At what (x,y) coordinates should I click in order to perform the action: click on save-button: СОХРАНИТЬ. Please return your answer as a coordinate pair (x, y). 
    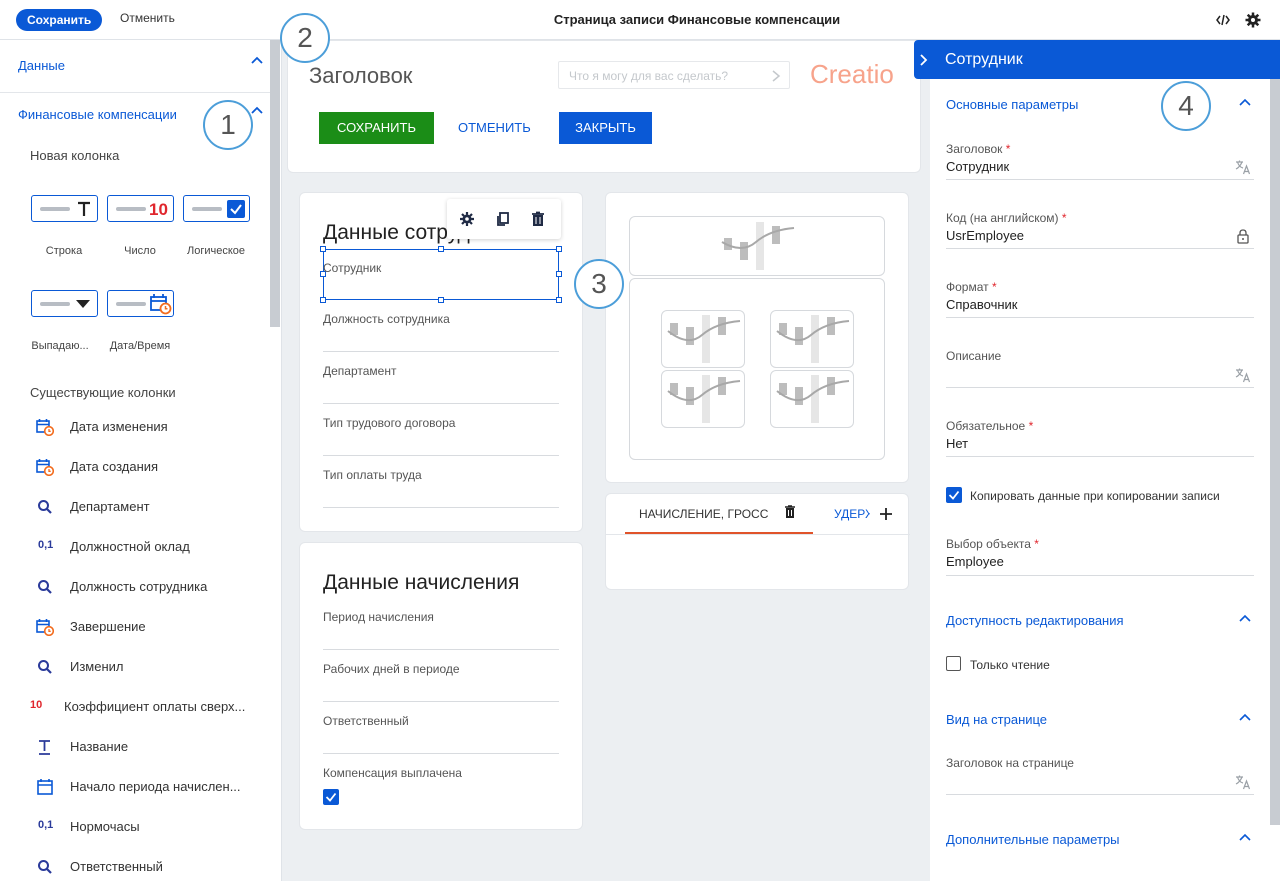
    Looking at the image, I should click on (376, 128).